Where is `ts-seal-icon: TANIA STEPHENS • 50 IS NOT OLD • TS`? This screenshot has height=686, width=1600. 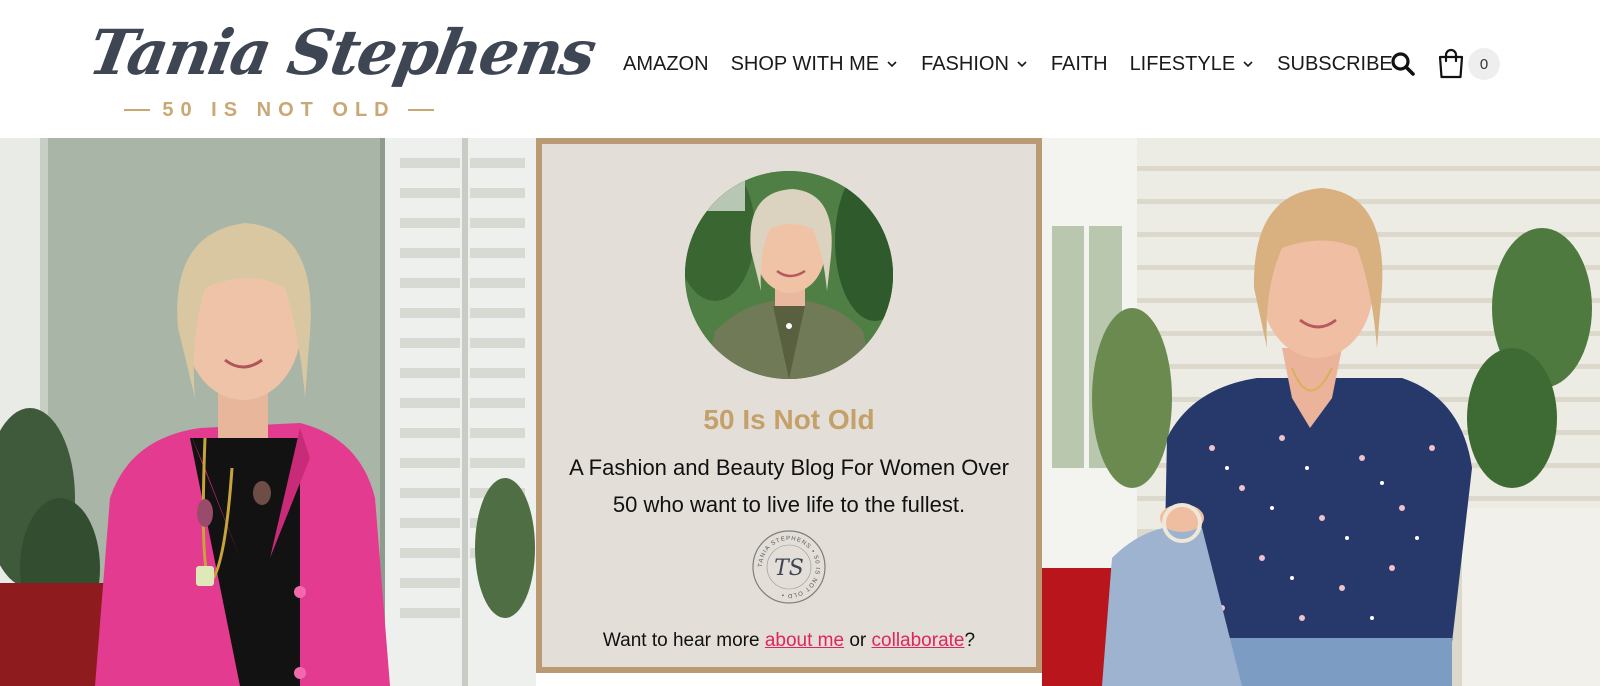 ts-seal-icon: TANIA STEPHENS • 50 IS NOT OLD • TS is located at coordinates (789, 567).